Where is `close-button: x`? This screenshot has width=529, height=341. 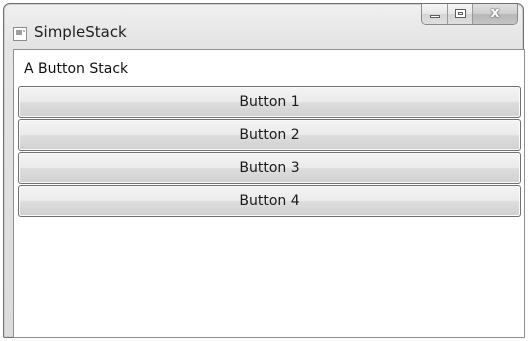
close-button: x is located at coordinates (495, 14).